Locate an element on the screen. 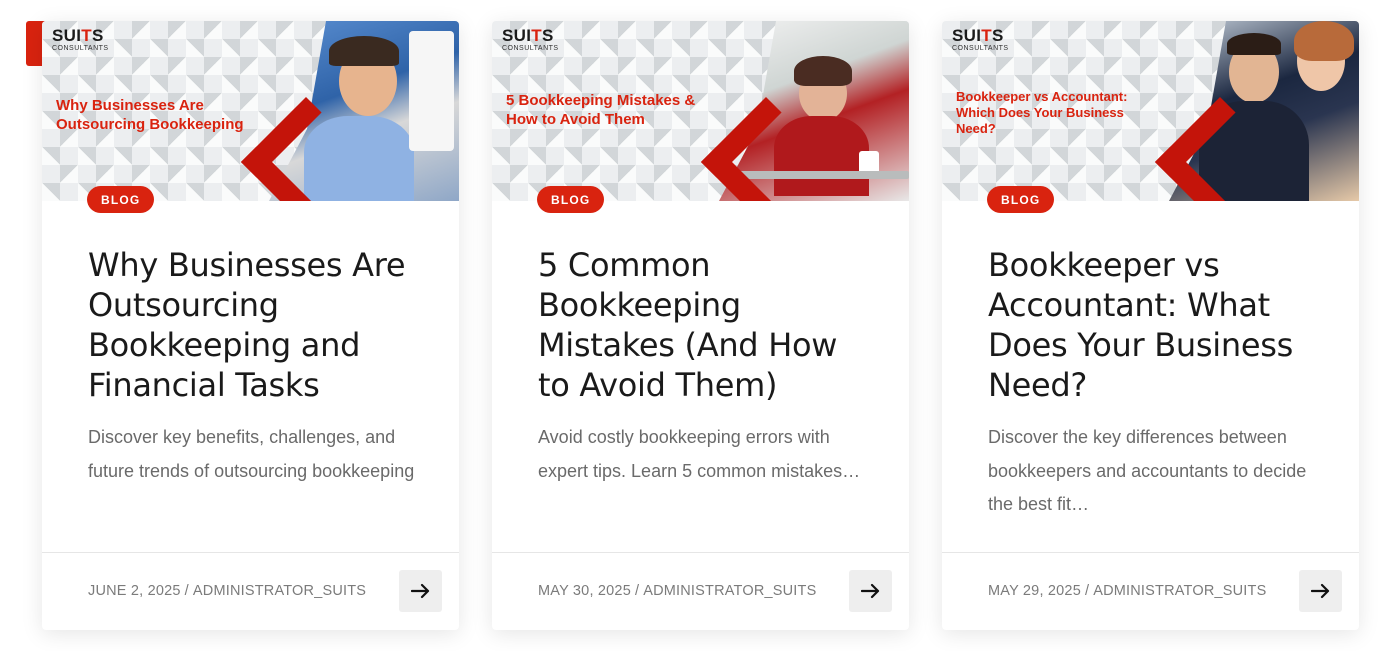 The height and width of the screenshot is (651, 1399). post-date: MAY 29, 2025 is located at coordinates (1034, 591).